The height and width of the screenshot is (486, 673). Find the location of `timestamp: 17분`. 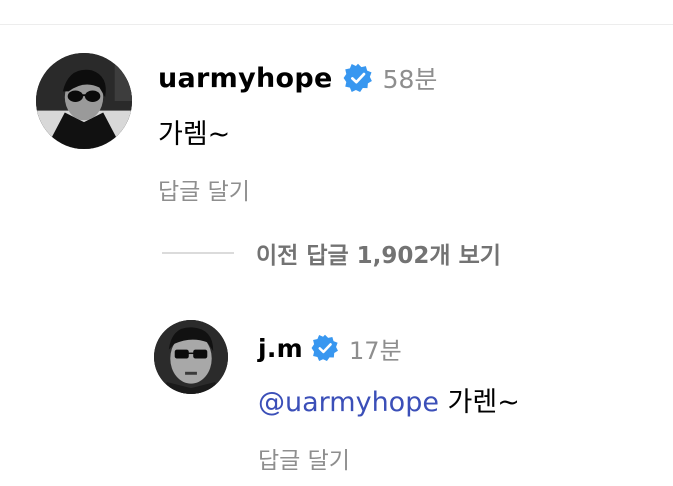

timestamp: 17분 is located at coordinates (375, 350).